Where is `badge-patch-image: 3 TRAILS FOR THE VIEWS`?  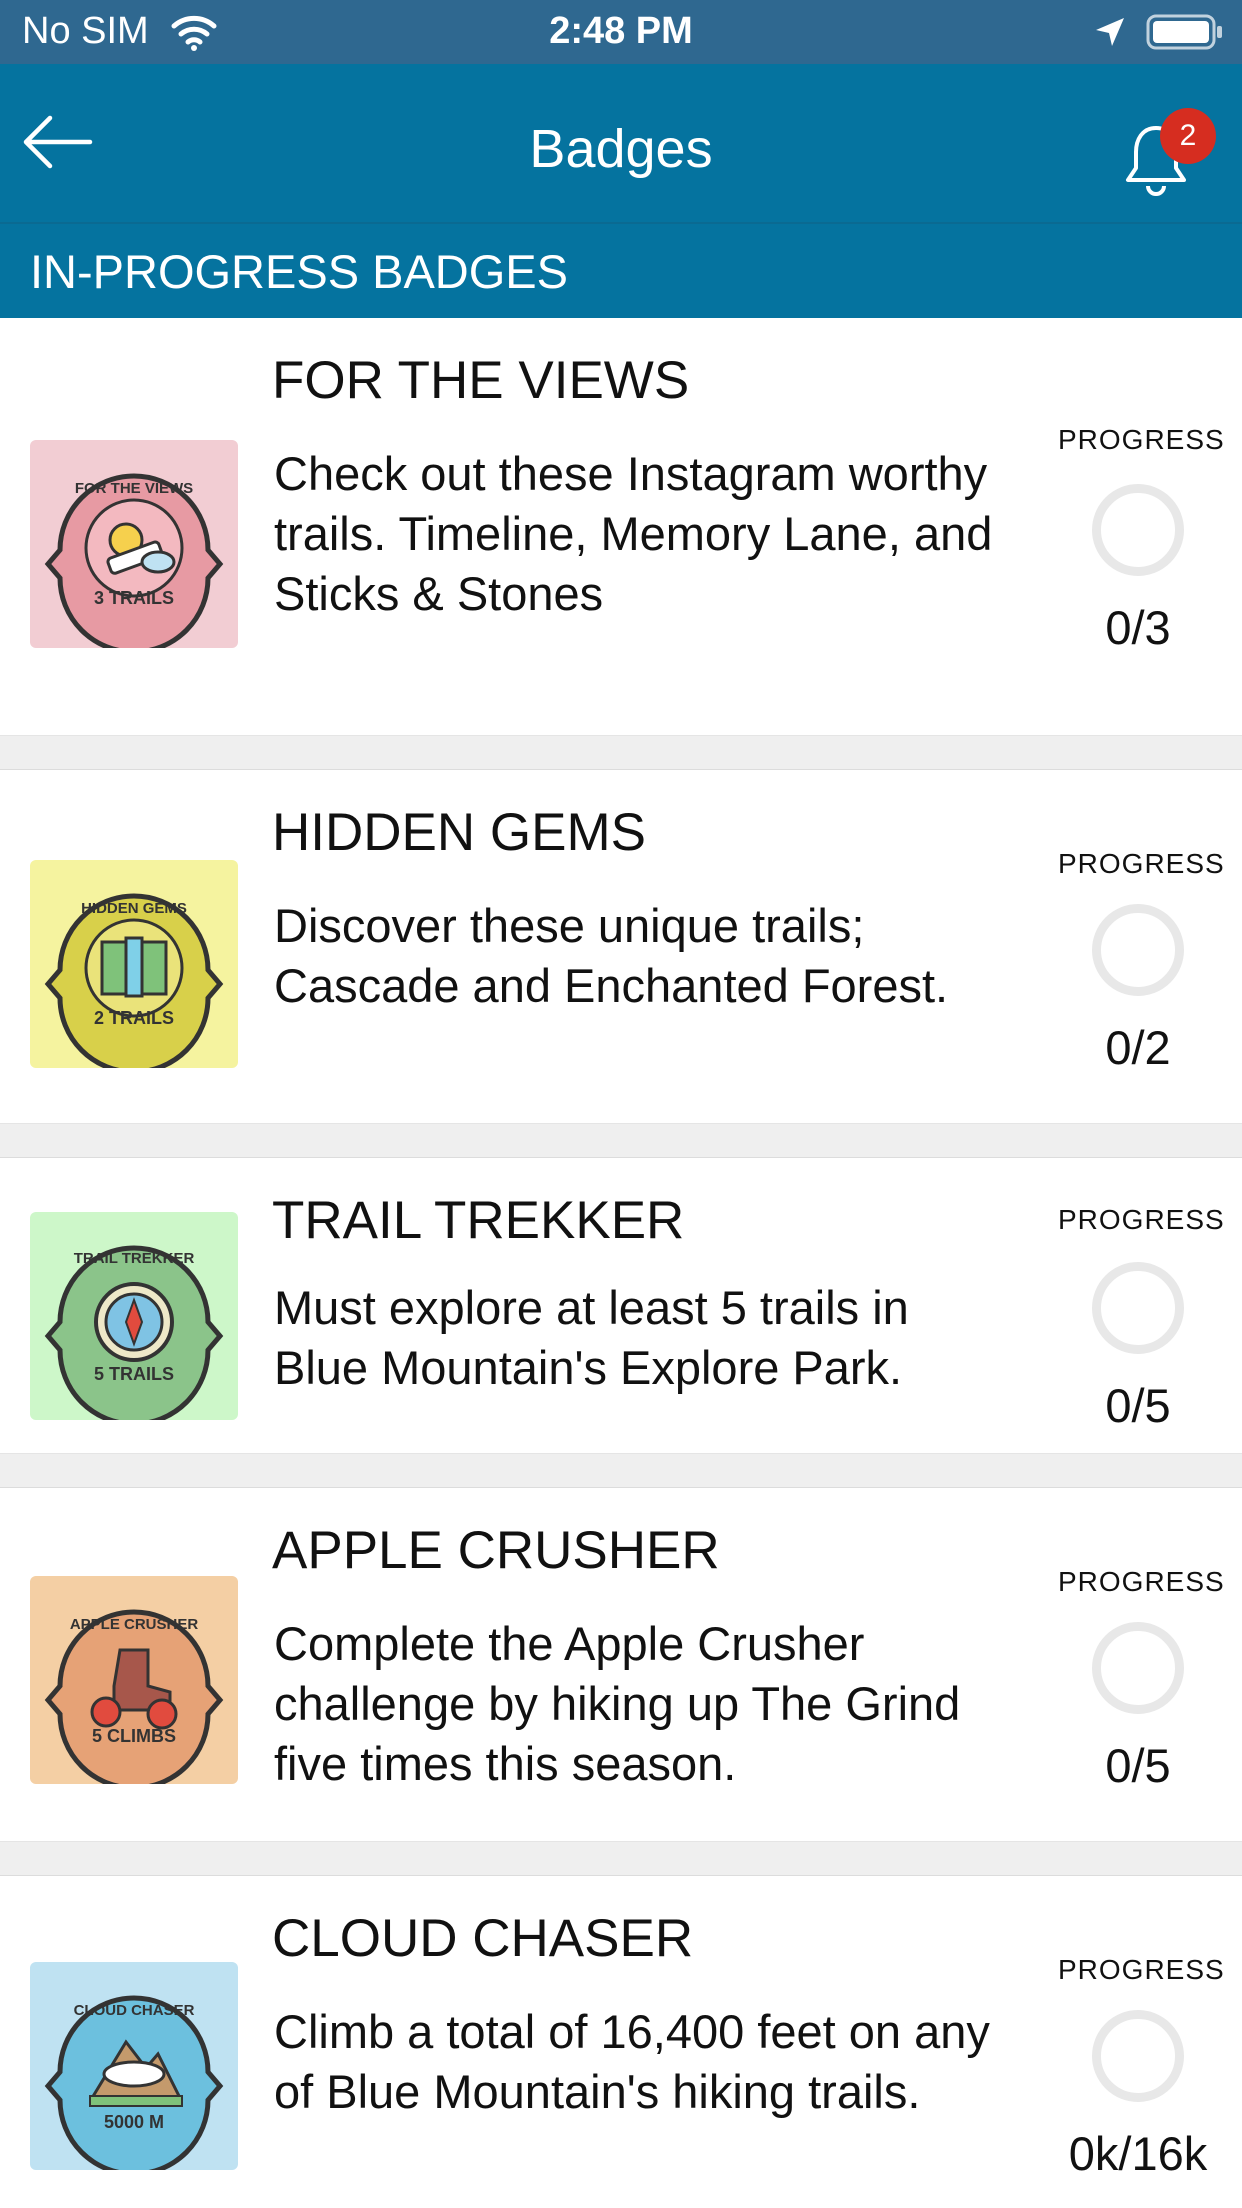
badge-patch-image: 3 TRAILS FOR THE VIEWS is located at coordinates (134, 544).